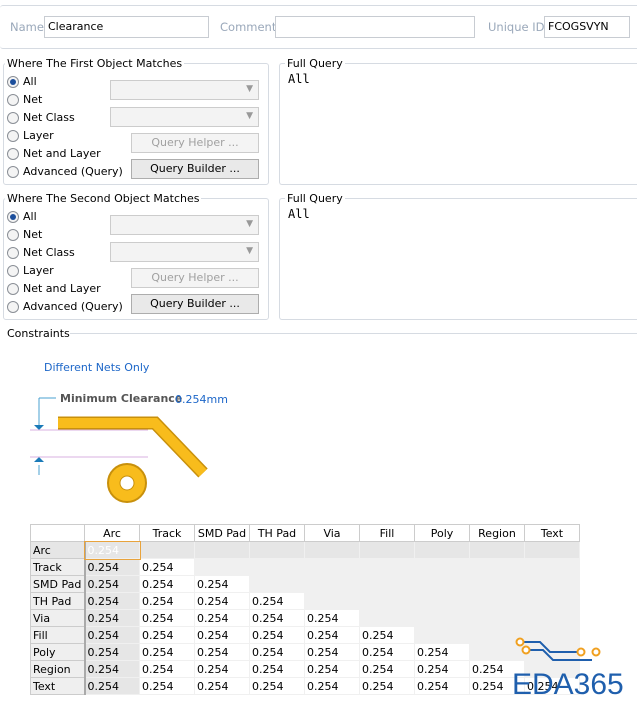 Image resolution: width=637 pixels, height=704 pixels. What do you see at coordinates (184, 117) in the screenshot?
I see `first-netclass-dropdown: ▼` at bounding box center [184, 117].